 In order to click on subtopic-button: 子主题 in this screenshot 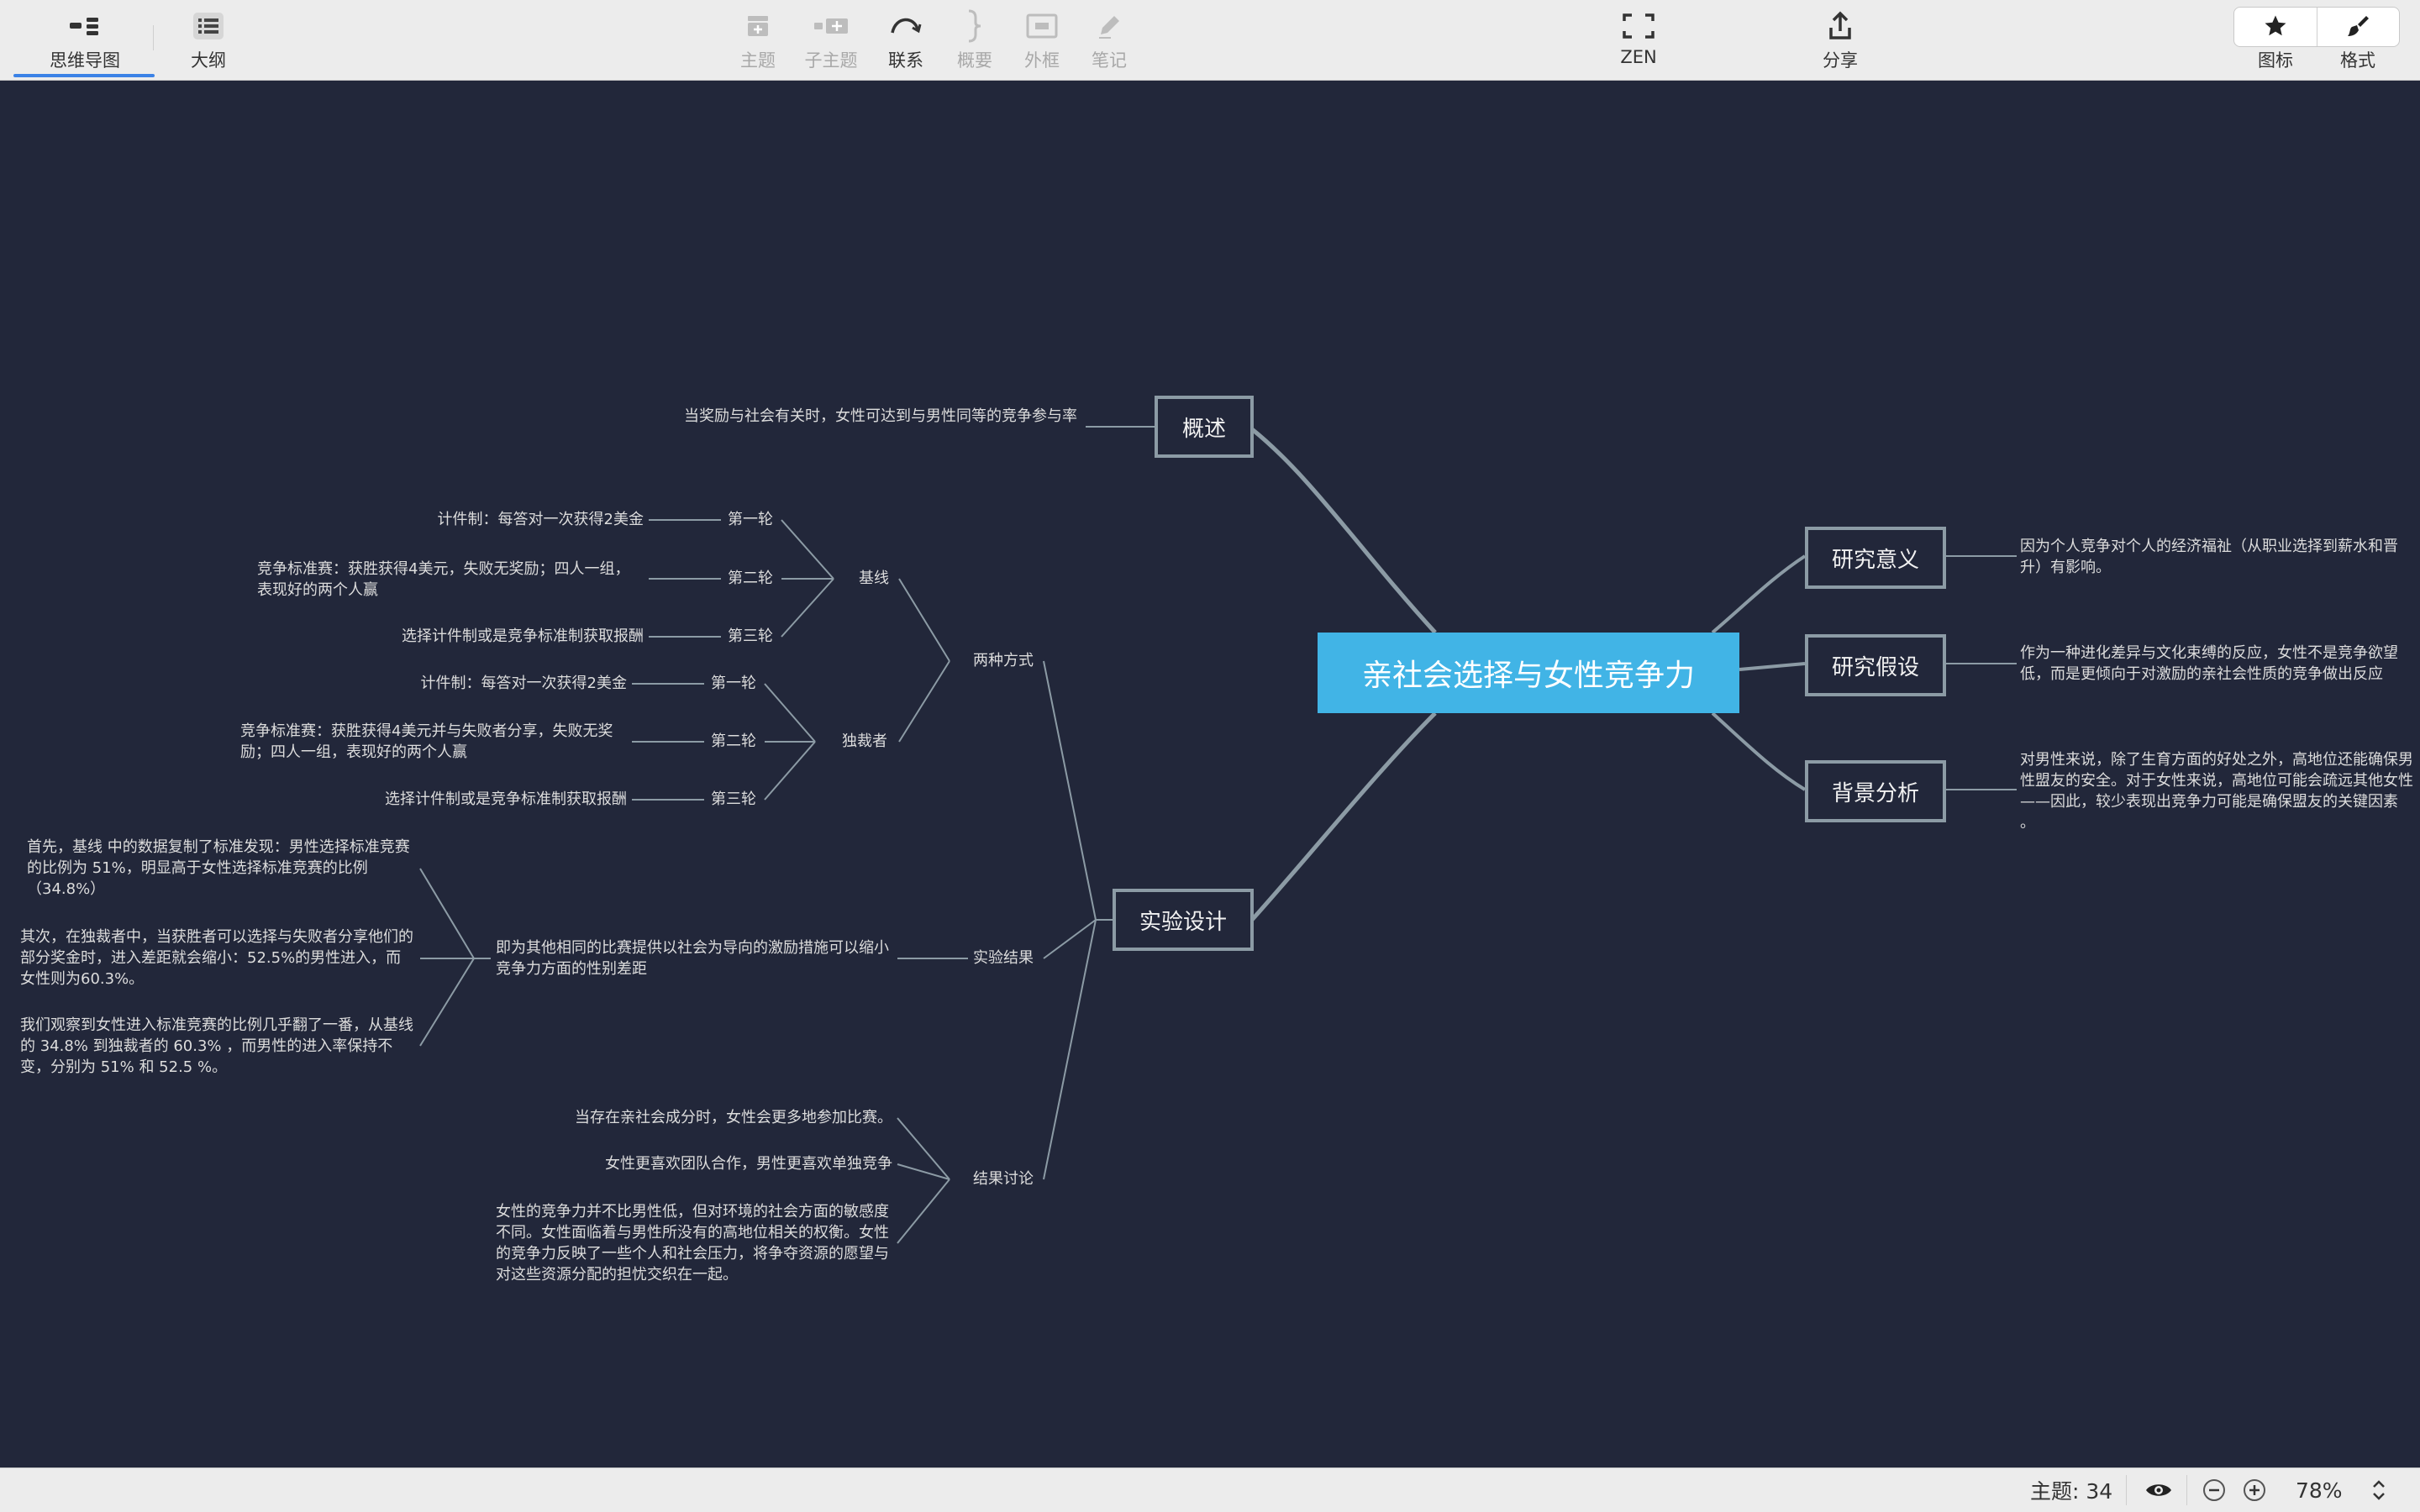, I will do `click(831, 42)`.